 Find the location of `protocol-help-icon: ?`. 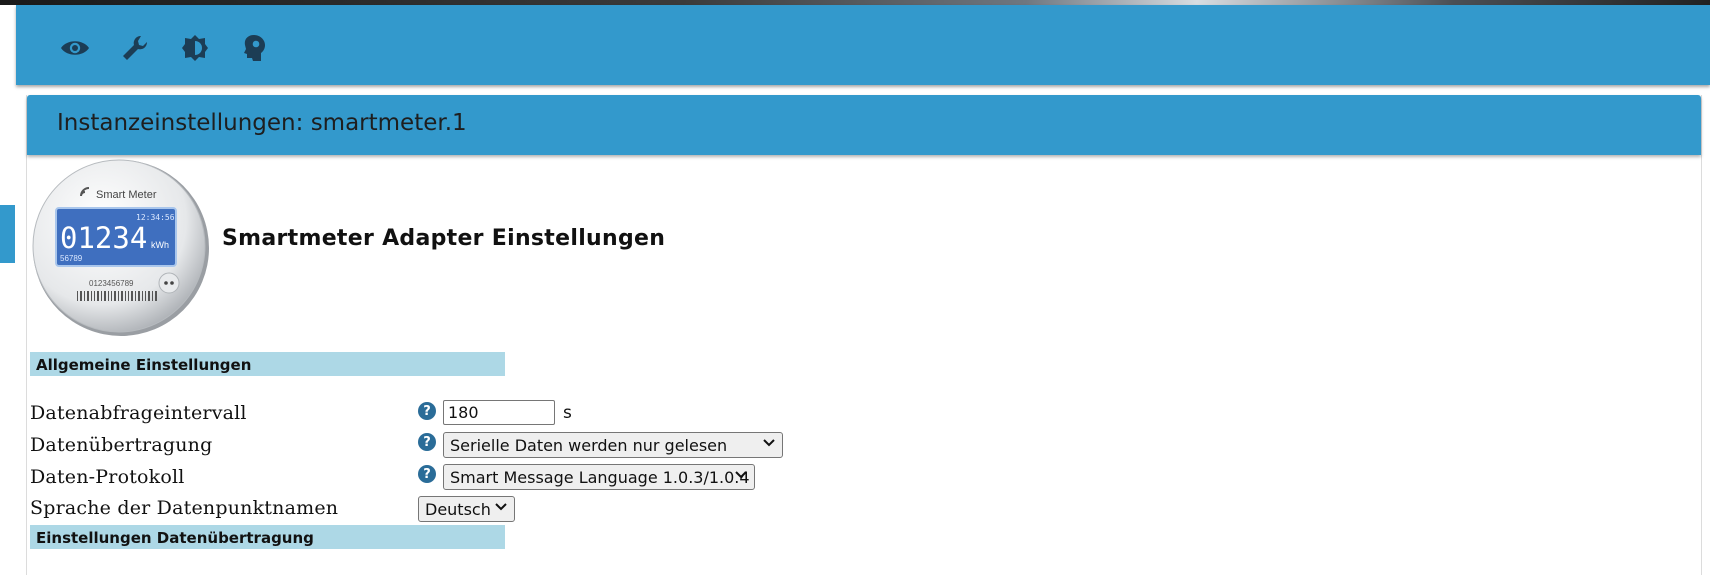

protocol-help-icon: ? is located at coordinates (427, 474).